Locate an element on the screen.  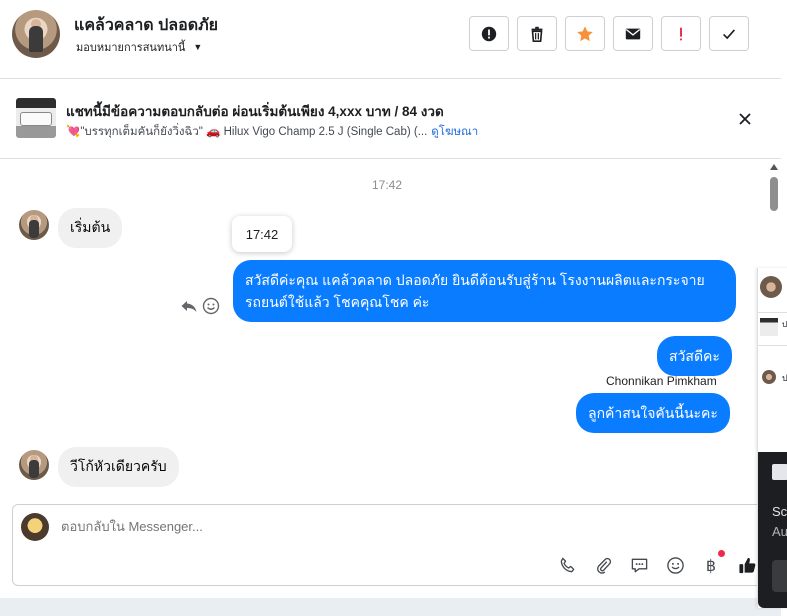
ad-thumbnail is located at coordinates (36, 118).